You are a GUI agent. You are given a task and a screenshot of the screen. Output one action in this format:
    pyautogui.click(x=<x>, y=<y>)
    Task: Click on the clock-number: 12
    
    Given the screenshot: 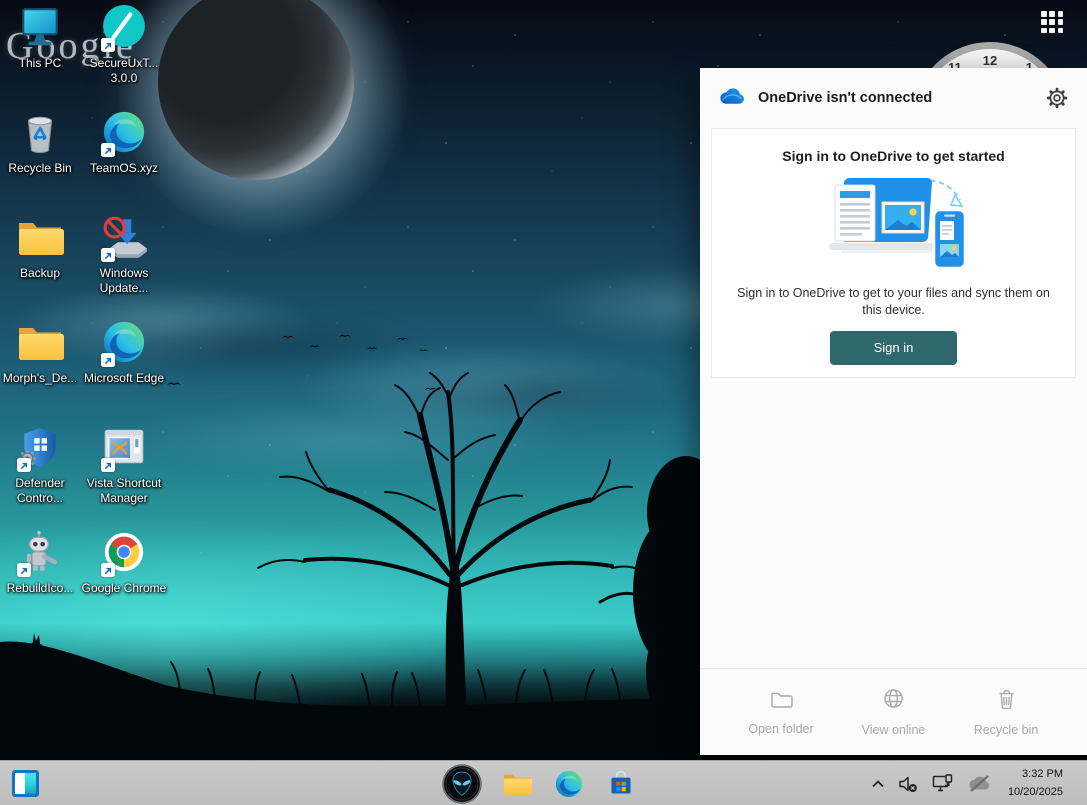 What is the action you would take?
    pyautogui.click(x=990, y=60)
    